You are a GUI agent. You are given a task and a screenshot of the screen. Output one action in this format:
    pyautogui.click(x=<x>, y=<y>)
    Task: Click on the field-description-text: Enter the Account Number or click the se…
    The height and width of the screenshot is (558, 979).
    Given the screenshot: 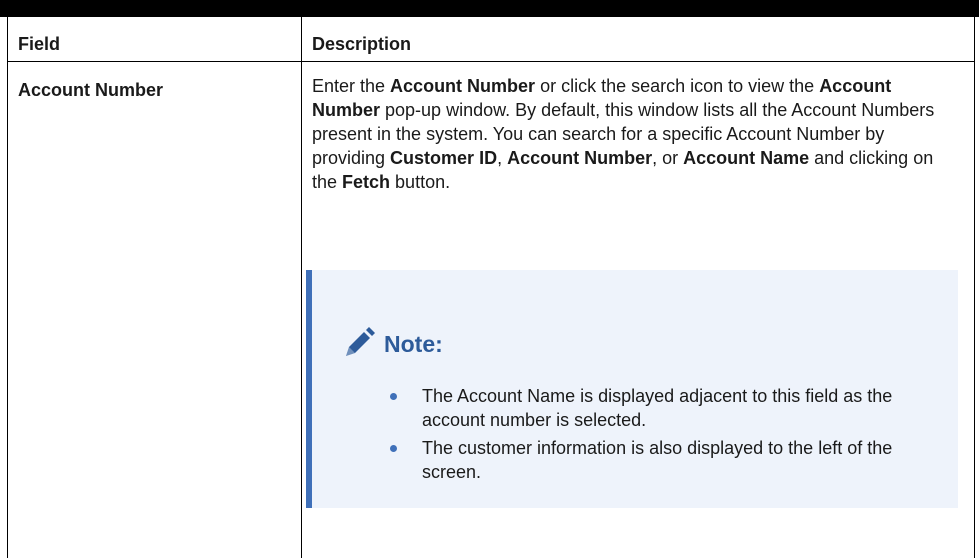 What is the action you would take?
    pyautogui.click(x=637, y=134)
    